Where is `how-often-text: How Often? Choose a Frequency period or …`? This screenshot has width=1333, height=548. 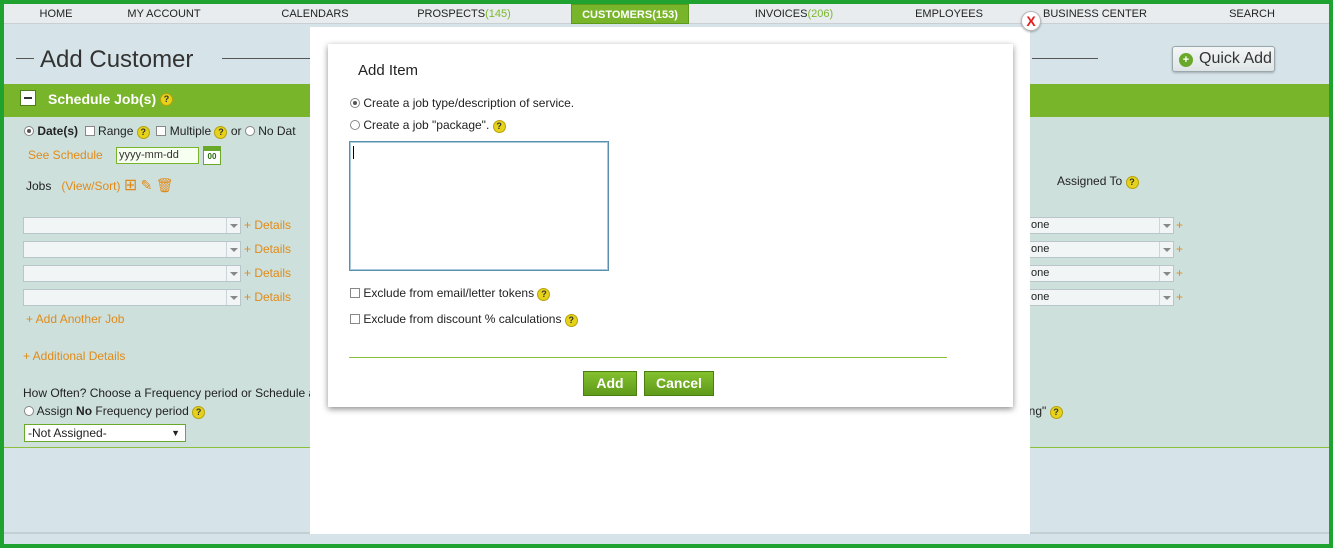 how-often-text: How Often? Choose a Frequency period or … is located at coordinates (169, 393).